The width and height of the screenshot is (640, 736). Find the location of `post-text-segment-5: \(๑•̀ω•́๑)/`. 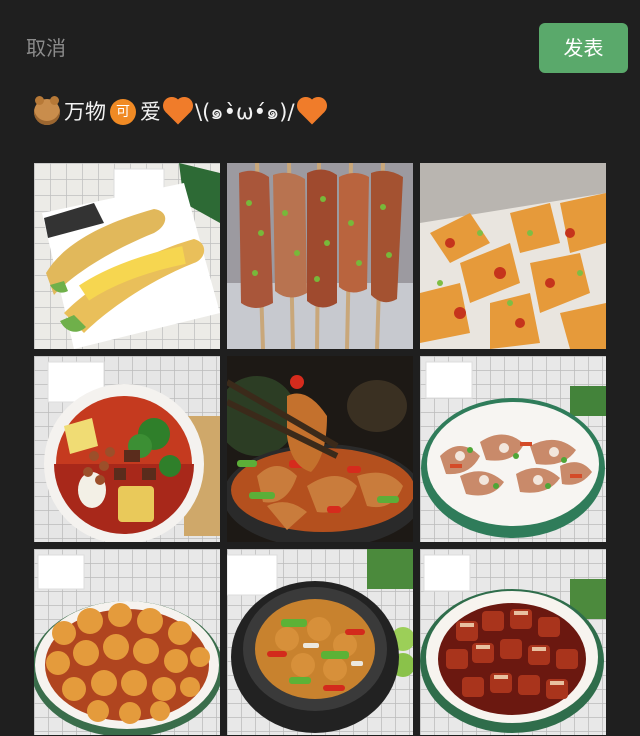

post-text-segment-5: \(๑•̀ω•́๑)/ is located at coordinates (245, 112).